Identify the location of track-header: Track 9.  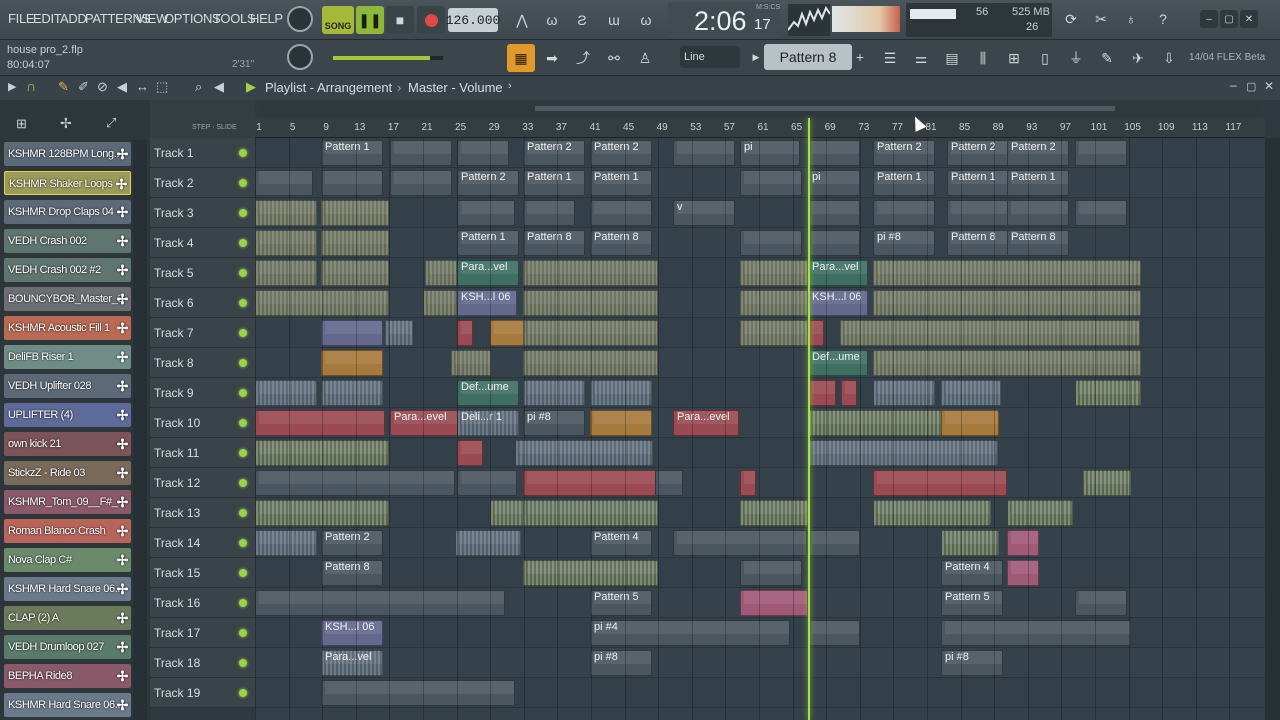
(202, 393).